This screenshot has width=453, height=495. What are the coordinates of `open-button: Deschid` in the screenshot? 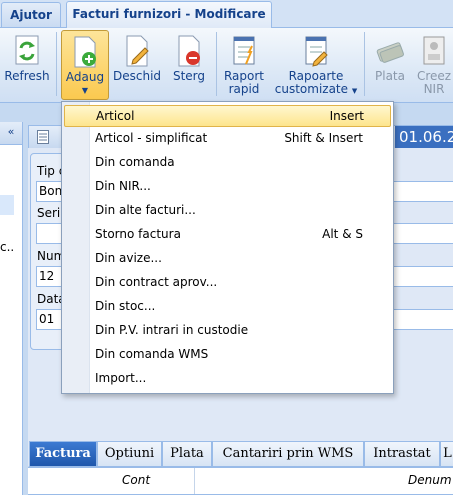 It's located at (137, 64).